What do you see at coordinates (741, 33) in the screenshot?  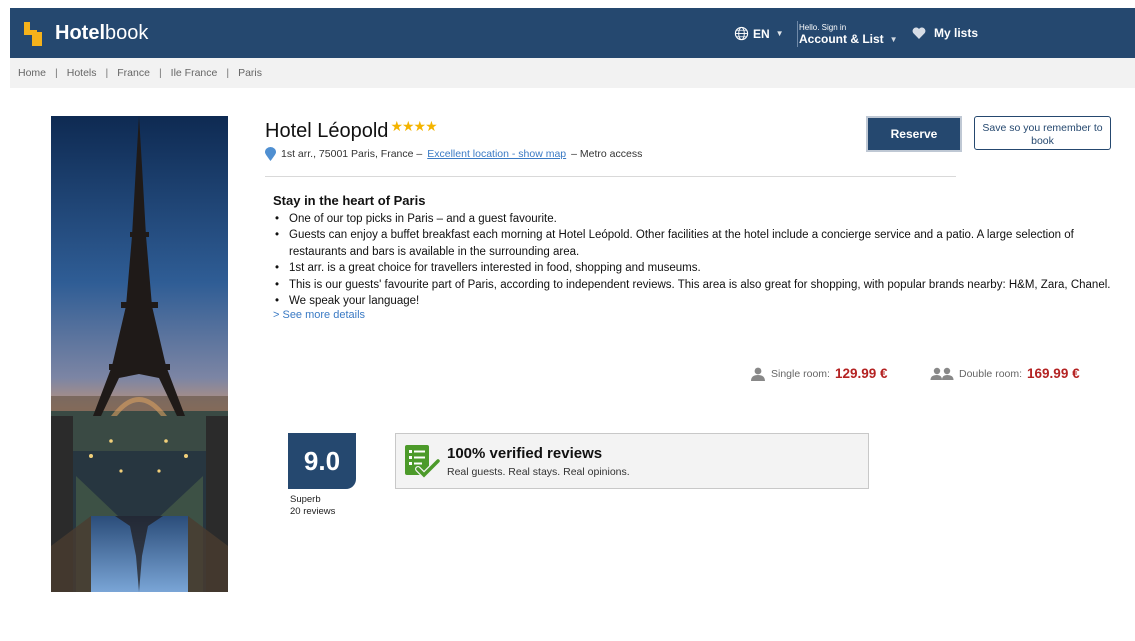 I see `globe-icon` at bounding box center [741, 33].